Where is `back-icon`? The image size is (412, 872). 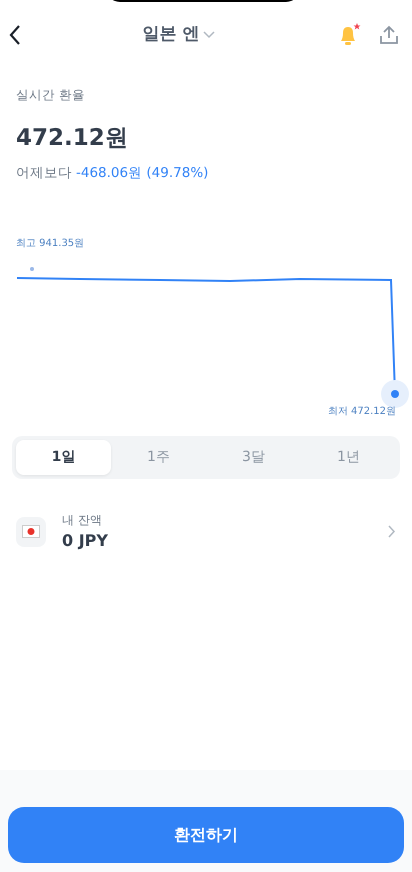 back-icon is located at coordinates (15, 35).